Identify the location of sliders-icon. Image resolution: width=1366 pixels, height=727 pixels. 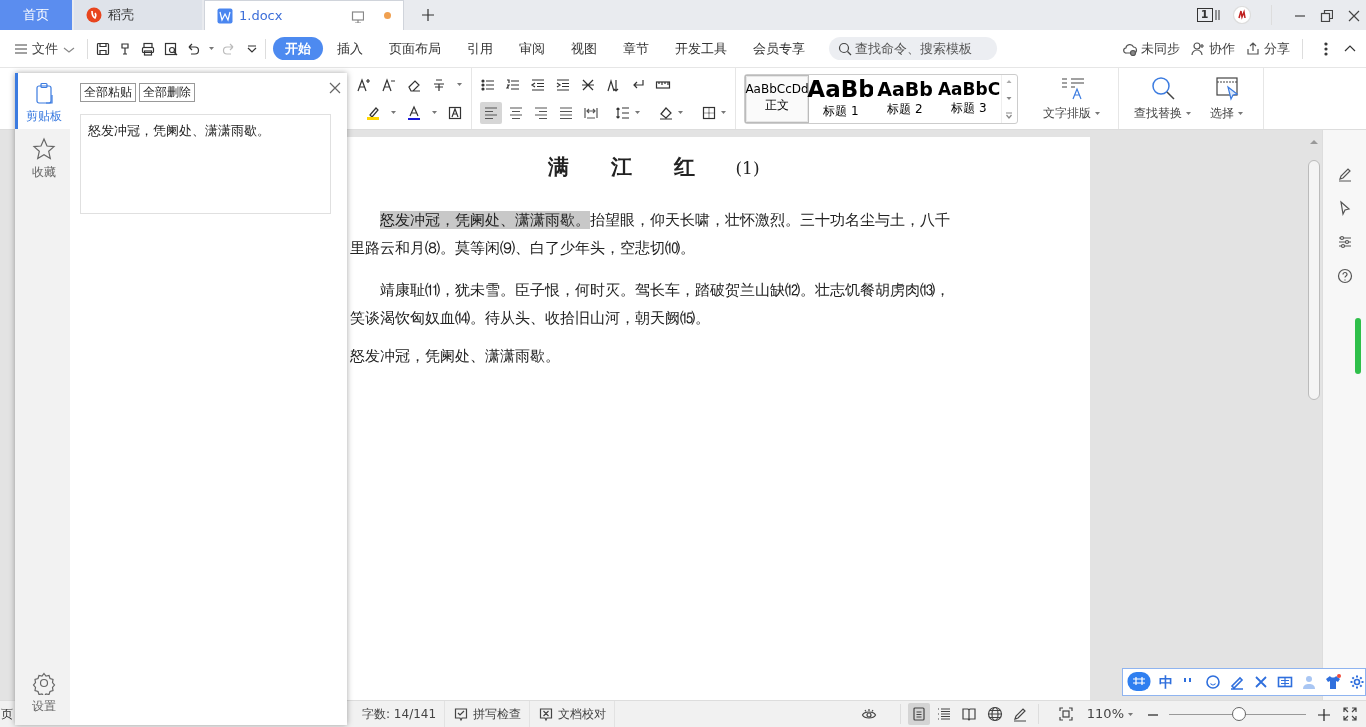
(1344, 242).